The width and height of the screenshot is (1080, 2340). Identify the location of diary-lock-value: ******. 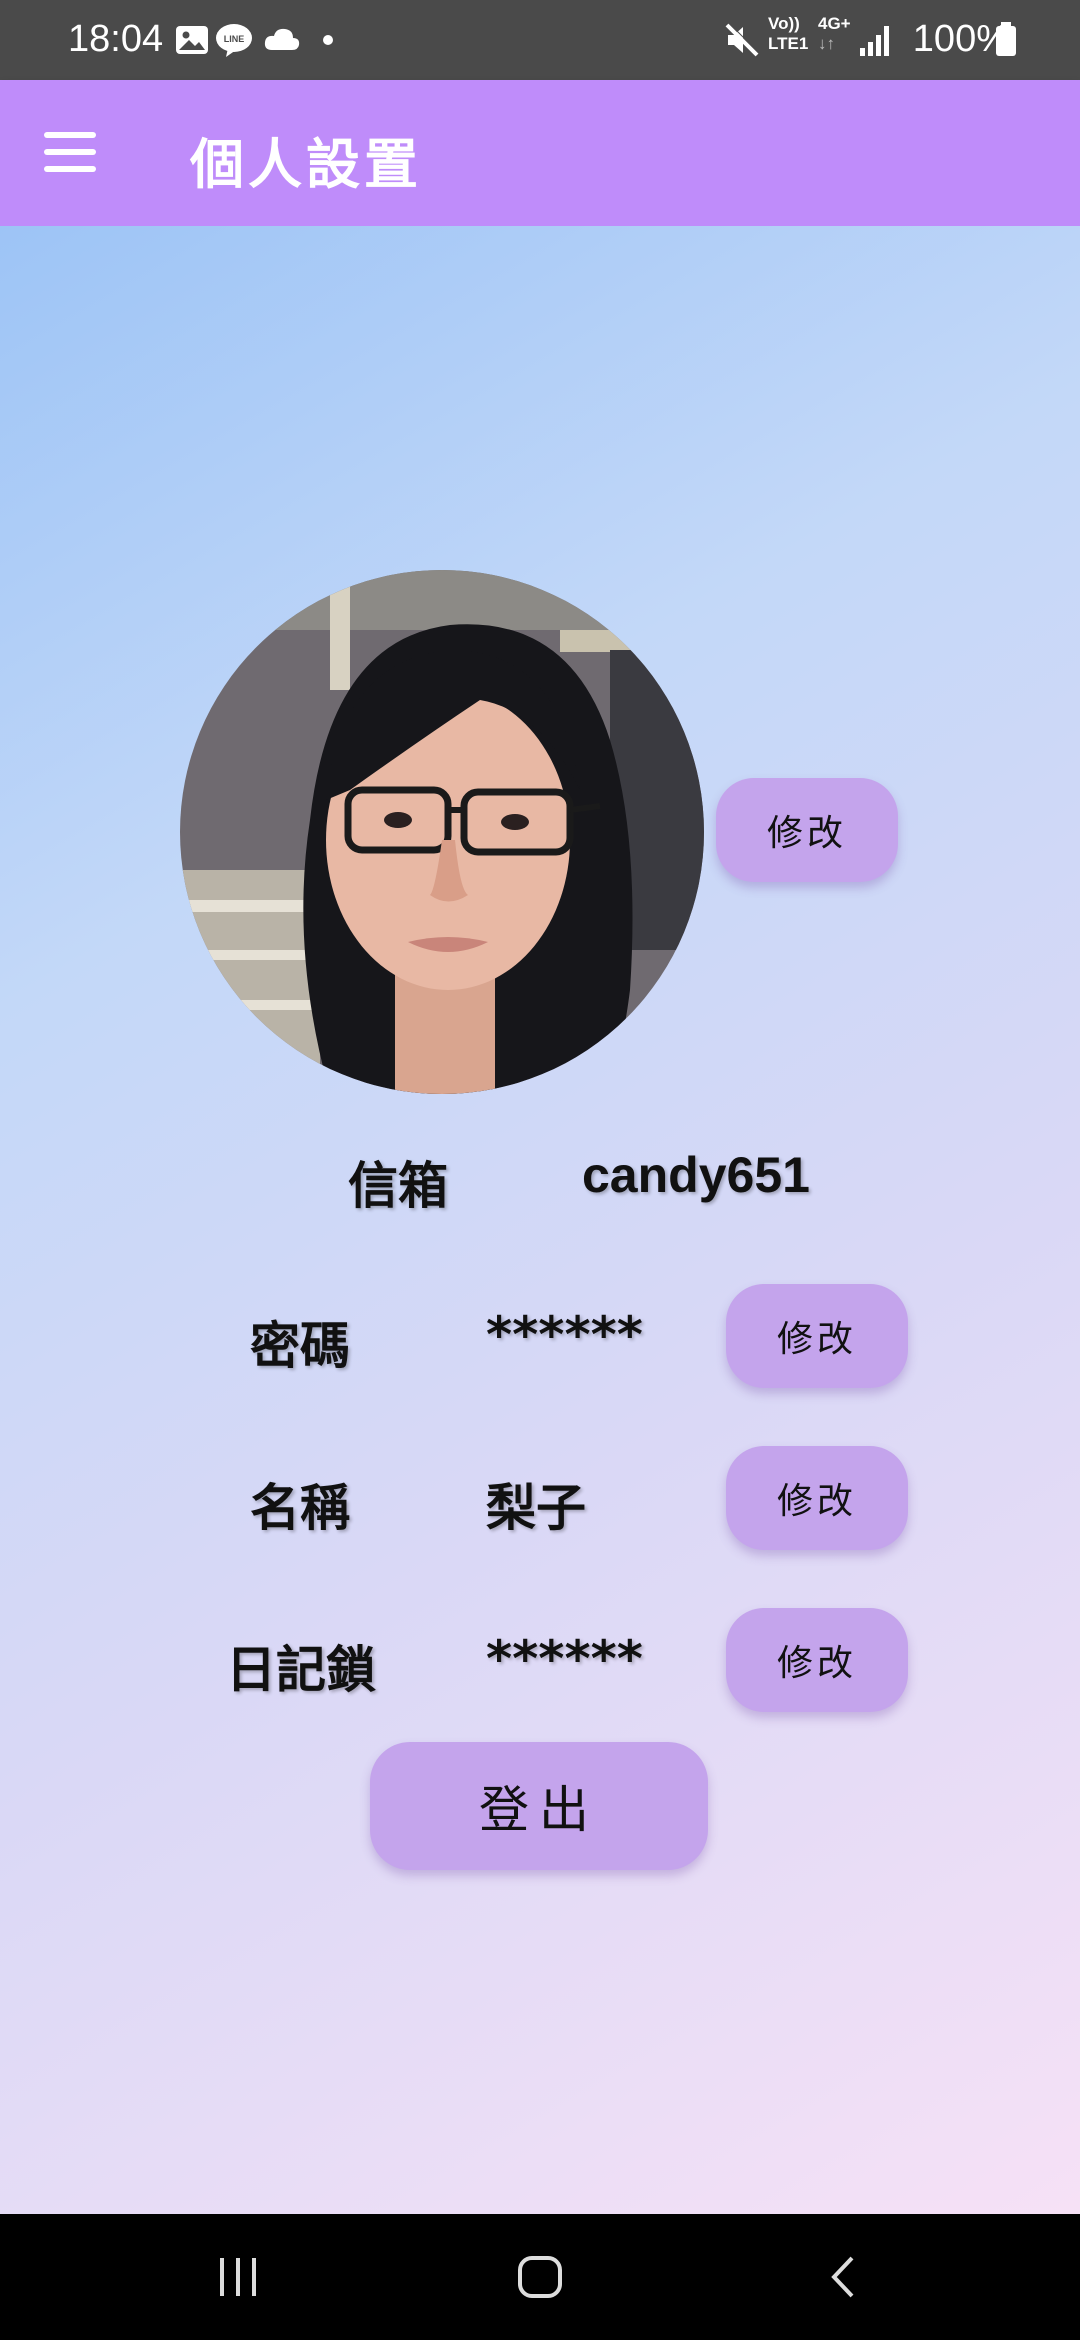
(564, 1659).